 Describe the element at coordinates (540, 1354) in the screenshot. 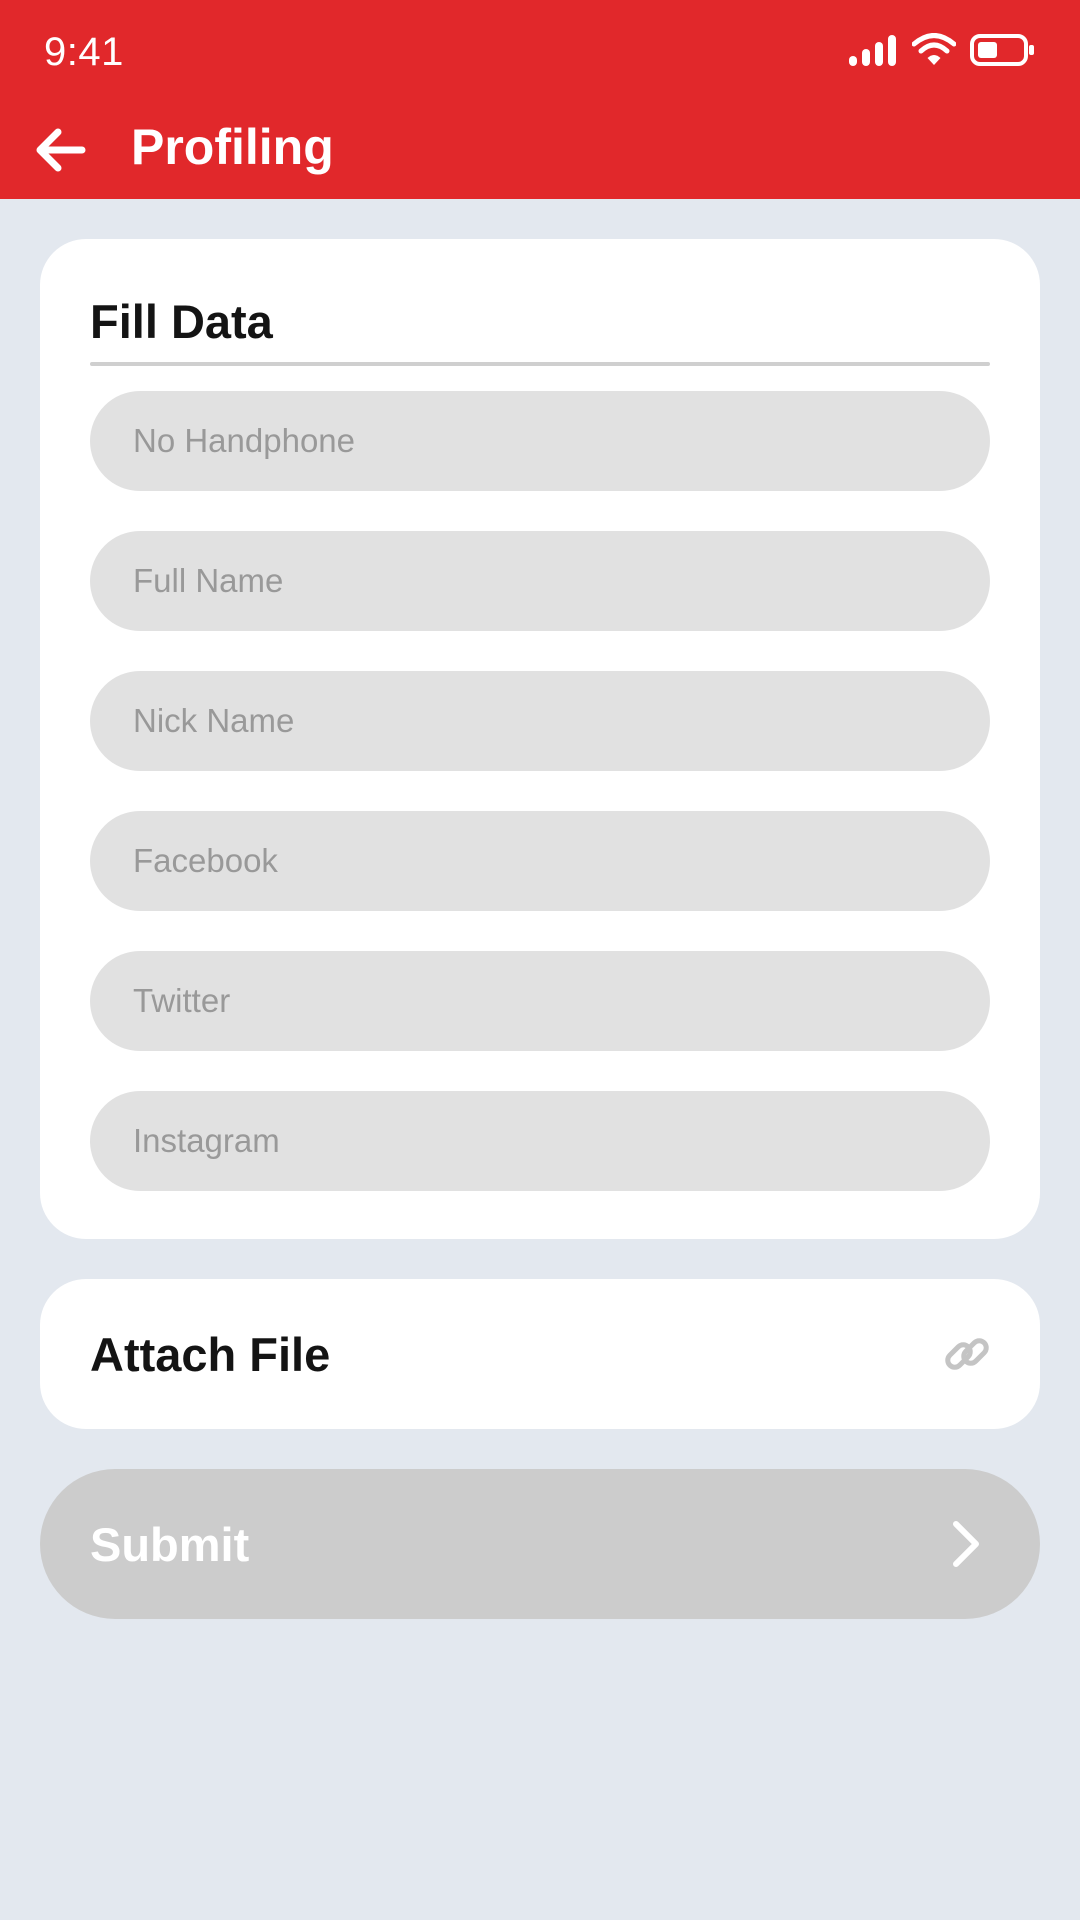

I see `attach-file-button: Attach File` at that location.